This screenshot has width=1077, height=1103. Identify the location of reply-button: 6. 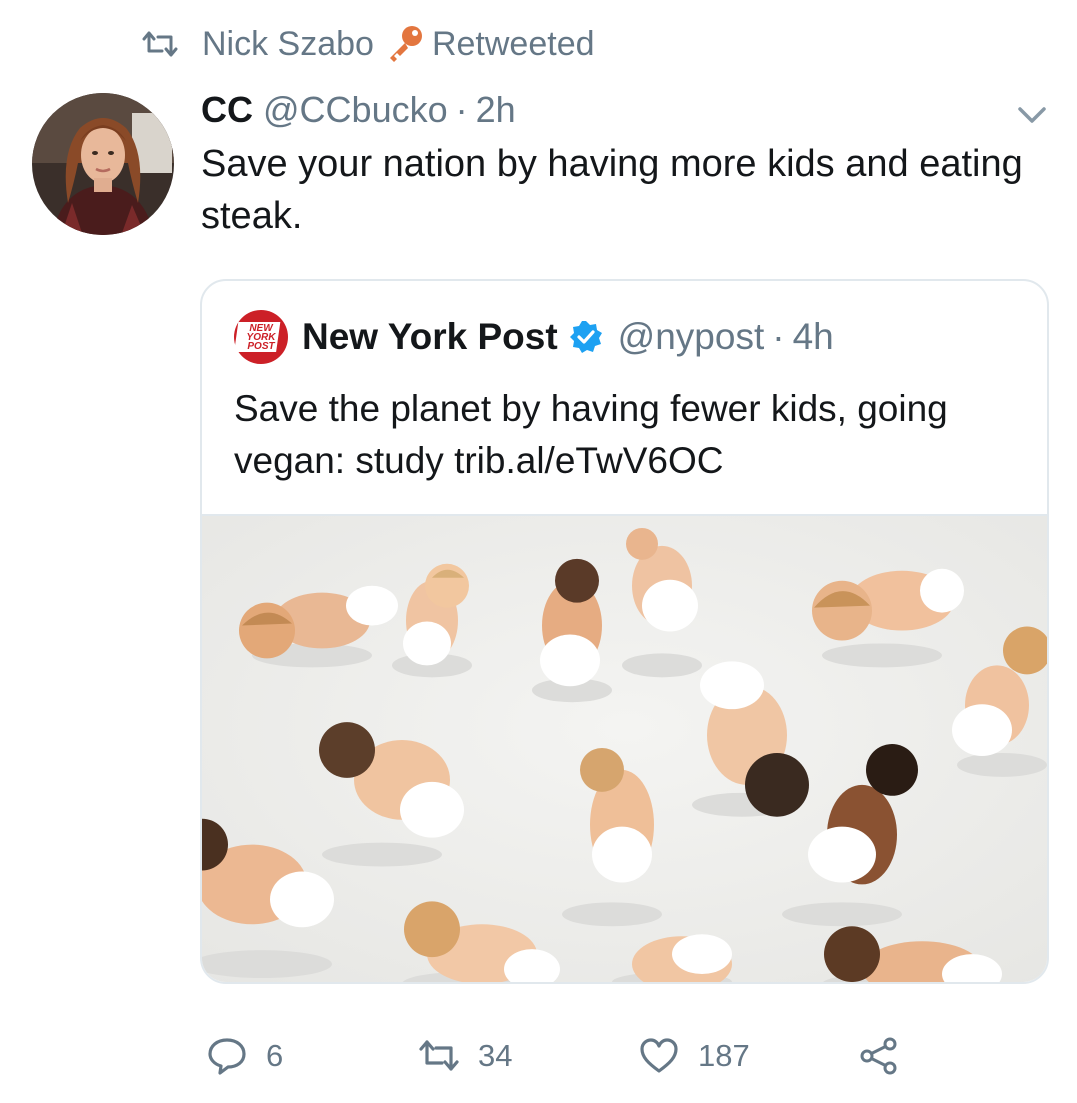
(244, 1056).